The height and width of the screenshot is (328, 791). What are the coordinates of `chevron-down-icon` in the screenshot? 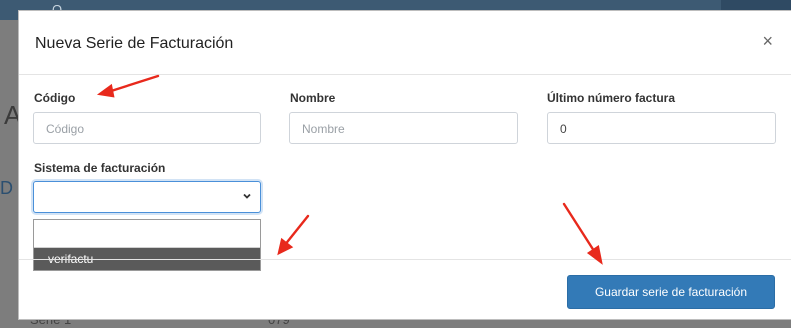 It's located at (247, 196).